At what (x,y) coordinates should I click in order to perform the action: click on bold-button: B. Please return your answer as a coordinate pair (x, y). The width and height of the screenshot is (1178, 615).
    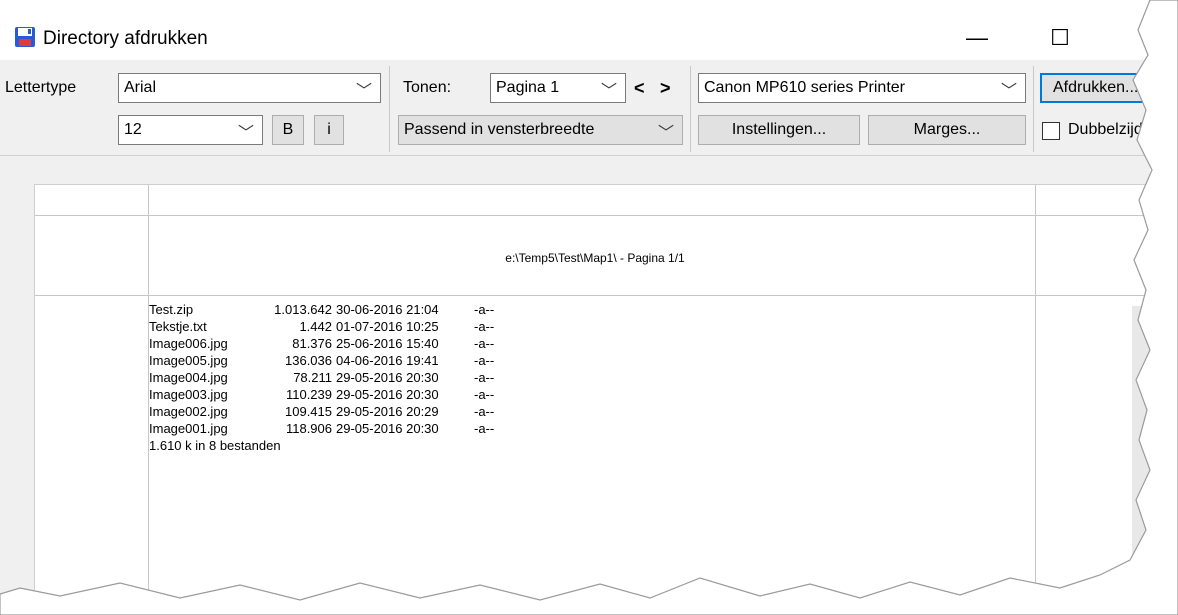
    Looking at the image, I should click on (288, 130).